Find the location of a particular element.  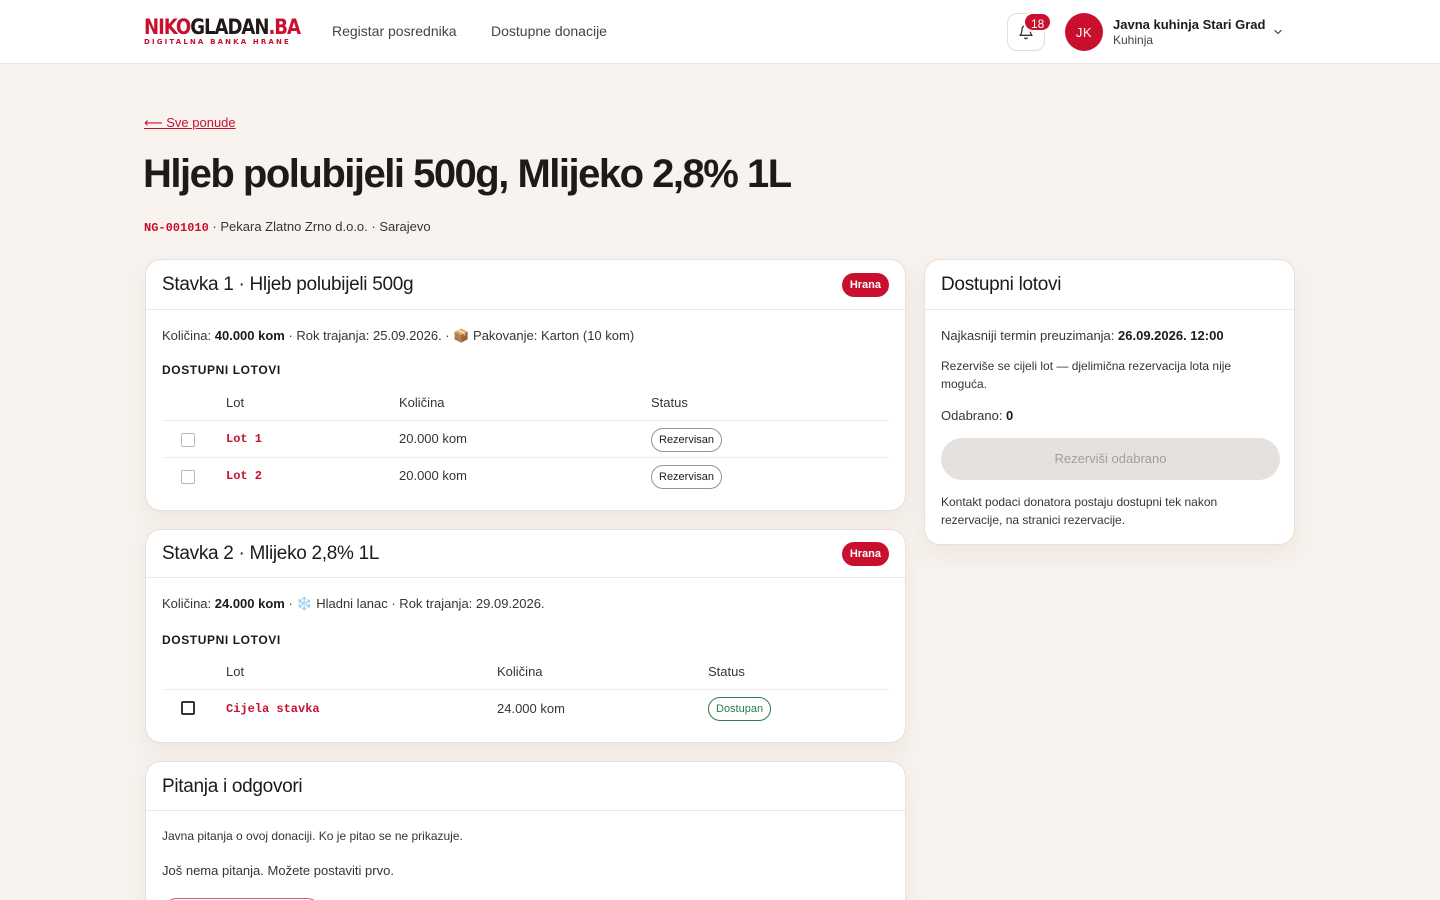

page-title: Hljeb polubijeli 500g, Mlijeko 2,8% 1L is located at coordinates (467, 174).